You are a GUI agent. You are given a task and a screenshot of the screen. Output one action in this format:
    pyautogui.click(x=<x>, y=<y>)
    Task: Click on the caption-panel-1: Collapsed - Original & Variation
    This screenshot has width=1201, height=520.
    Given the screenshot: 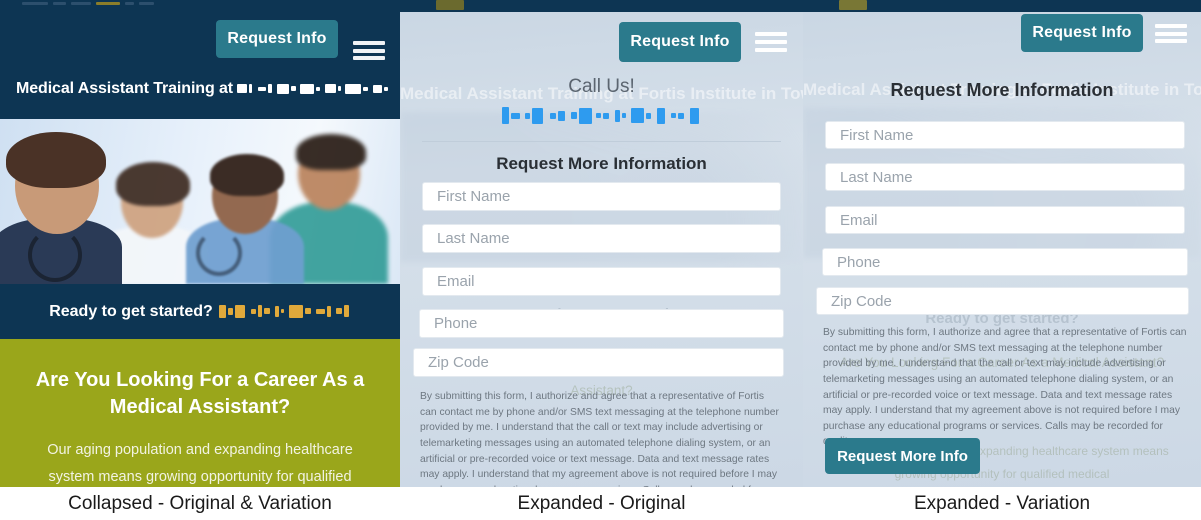 What is the action you would take?
    pyautogui.click(x=200, y=503)
    